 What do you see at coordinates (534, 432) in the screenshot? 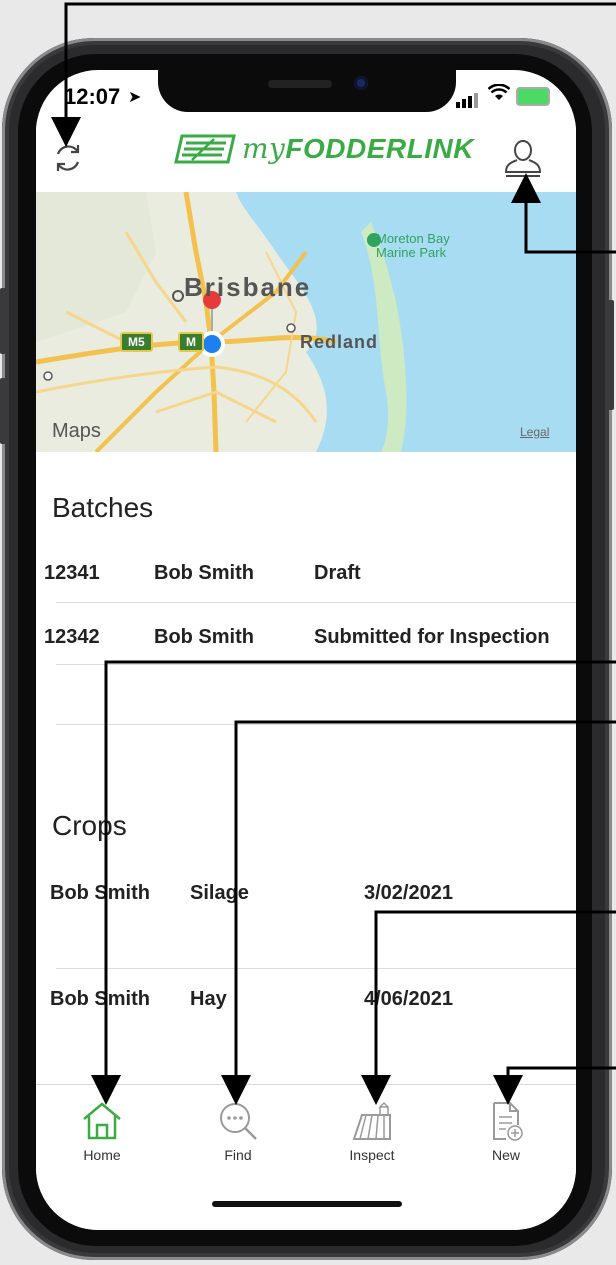
I see `map-legal-link: Legal` at bounding box center [534, 432].